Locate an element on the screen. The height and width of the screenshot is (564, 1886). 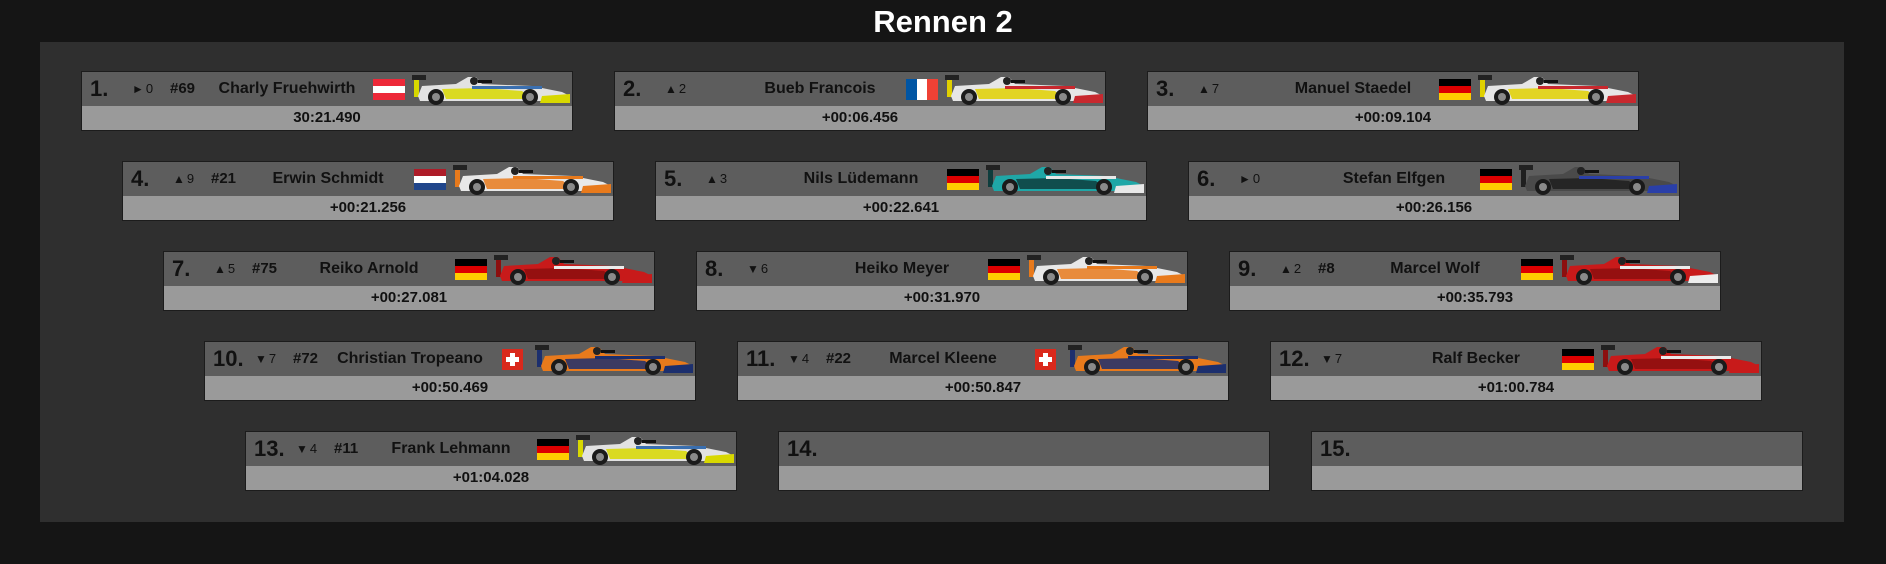
position-change-value: 5 is located at coordinates (231, 268).